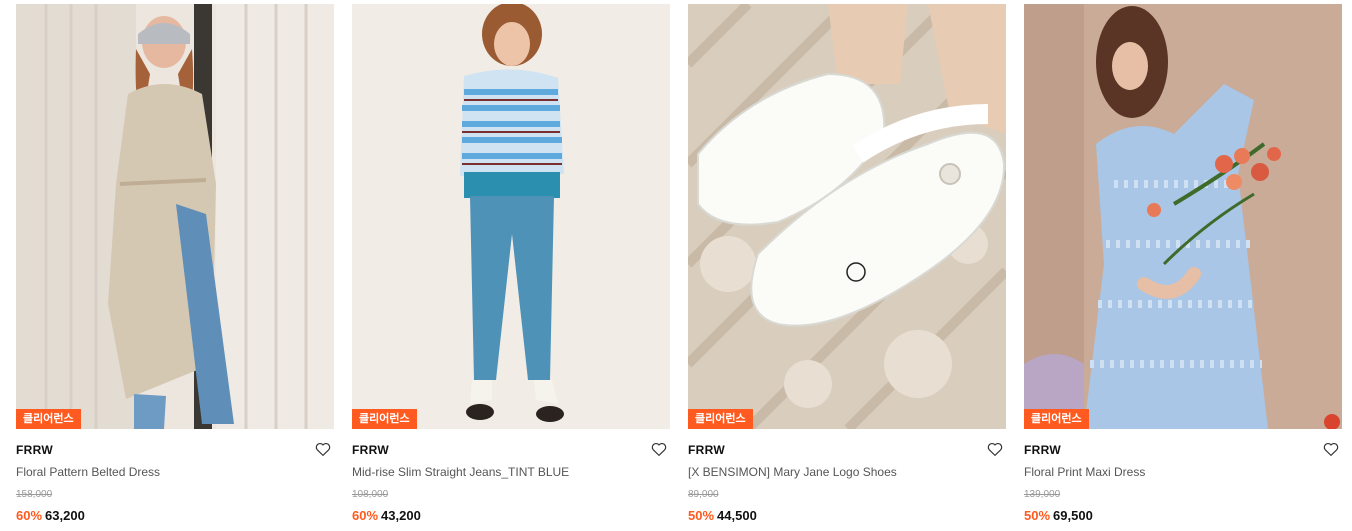  What do you see at coordinates (511, 515) in the screenshot?
I see `price-row: 60% 43,200` at bounding box center [511, 515].